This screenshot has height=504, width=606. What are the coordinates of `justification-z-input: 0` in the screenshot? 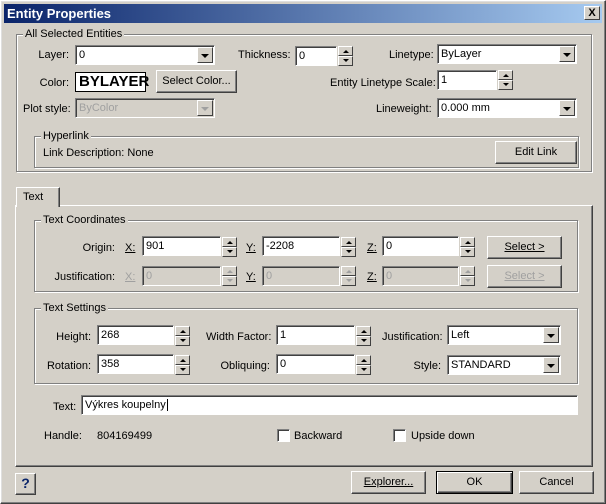 It's located at (420, 276).